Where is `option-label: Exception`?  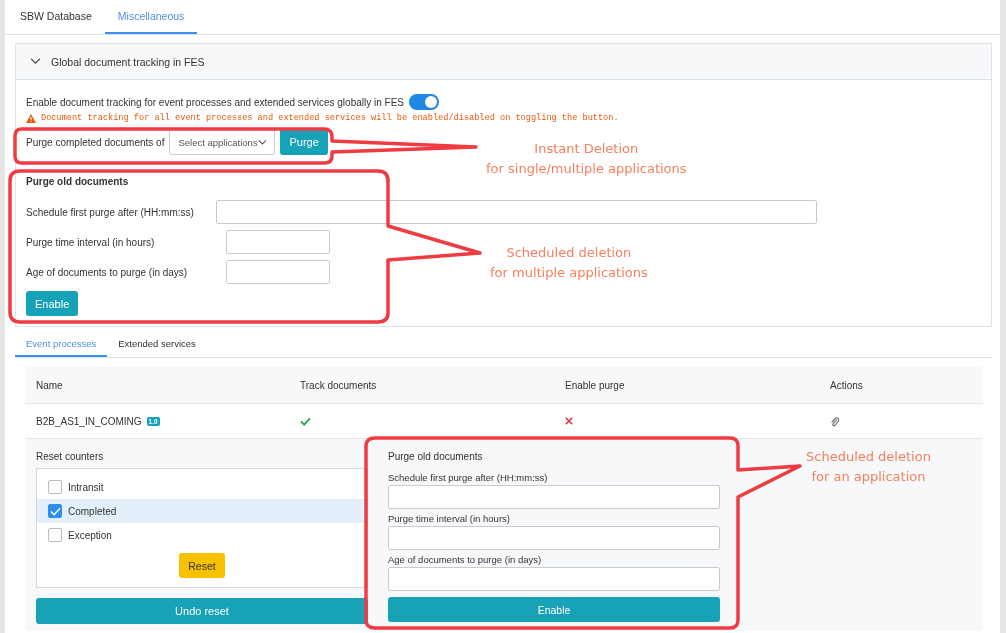
option-label: Exception is located at coordinates (90, 535).